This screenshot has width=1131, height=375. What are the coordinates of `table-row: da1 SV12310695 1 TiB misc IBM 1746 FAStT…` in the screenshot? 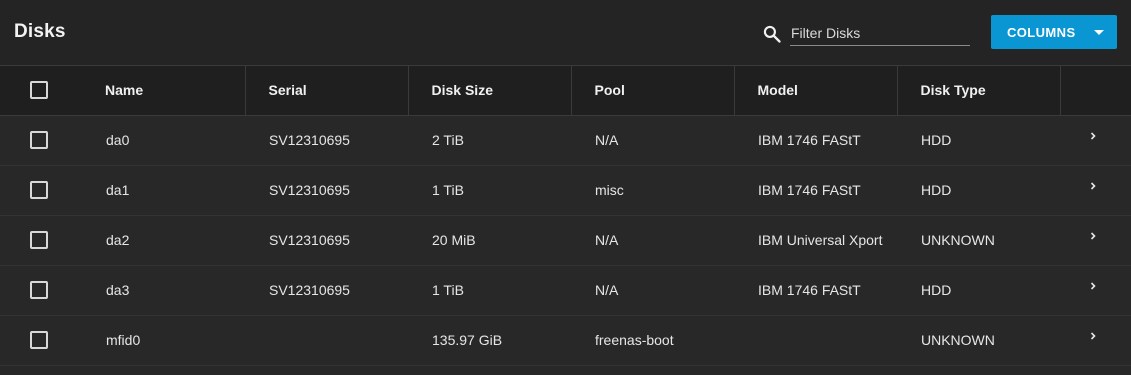 It's located at (565, 190).